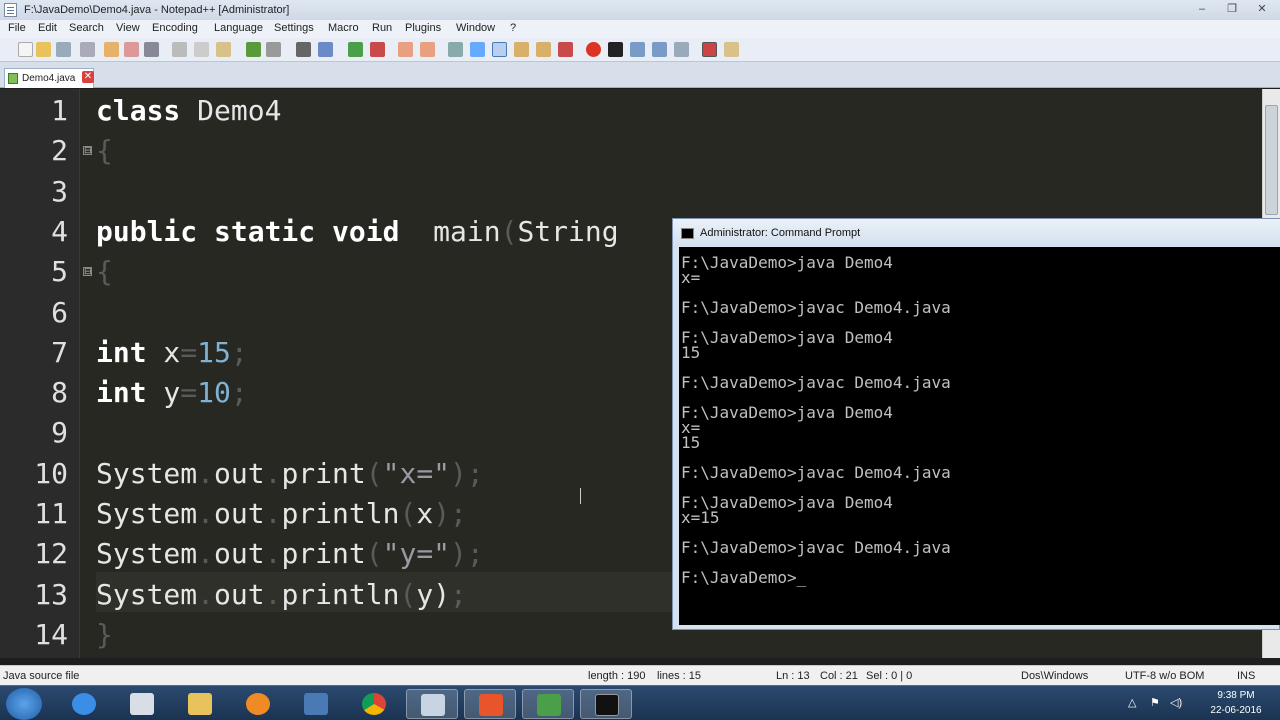 This screenshot has height=720, width=1280. Describe the element at coordinates (294, 28) in the screenshot. I see `menu-settings: Settings` at that location.